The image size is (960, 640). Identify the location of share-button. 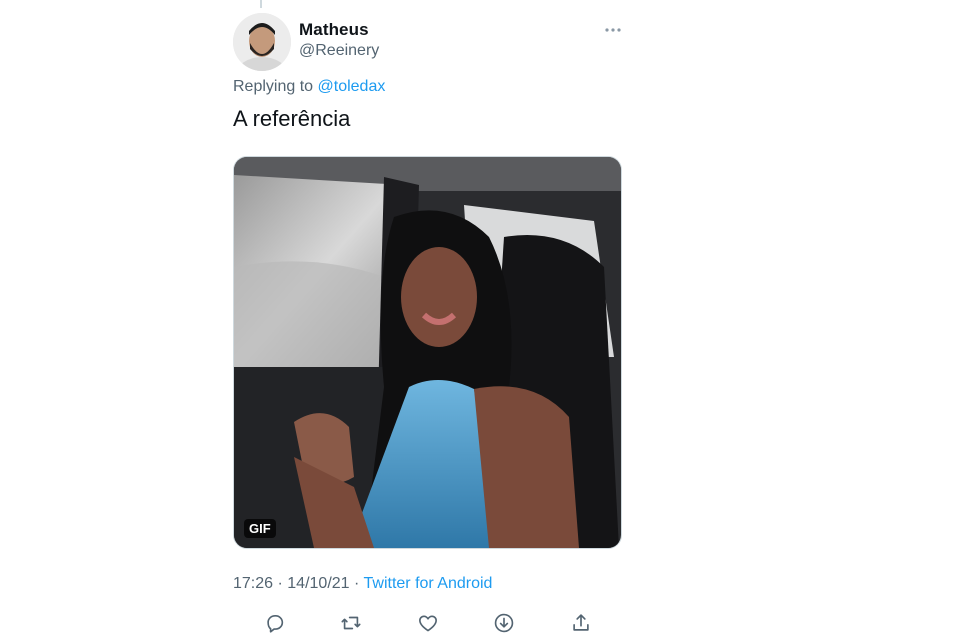
(581, 623).